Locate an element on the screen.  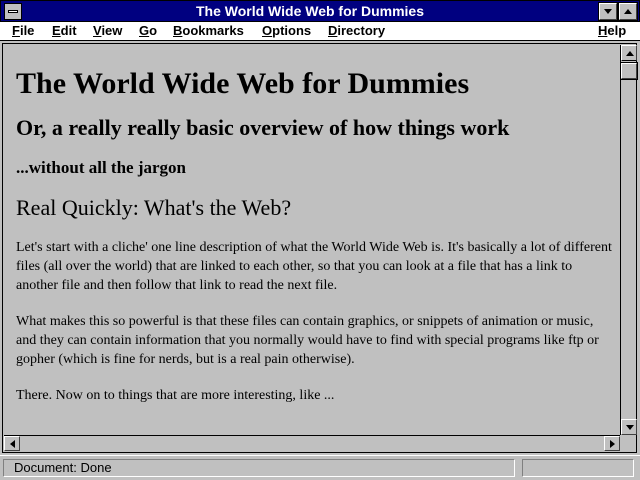
scroll-up-icon is located at coordinates (629, 53).